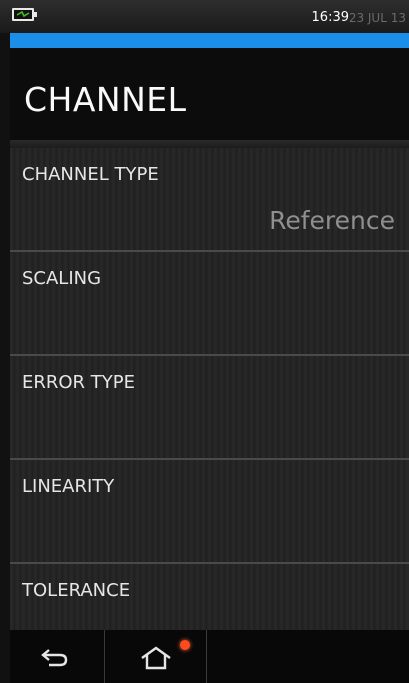 The width and height of the screenshot is (409, 683). What do you see at coordinates (156, 658) in the screenshot?
I see `home-icon` at bounding box center [156, 658].